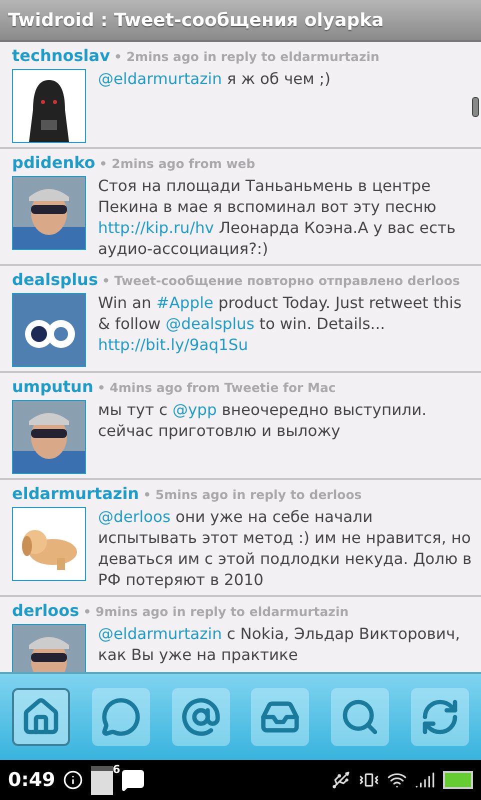 The width and height of the screenshot is (481, 800). Describe the element at coordinates (280, 717) in the screenshot. I see `inbox-button` at that location.